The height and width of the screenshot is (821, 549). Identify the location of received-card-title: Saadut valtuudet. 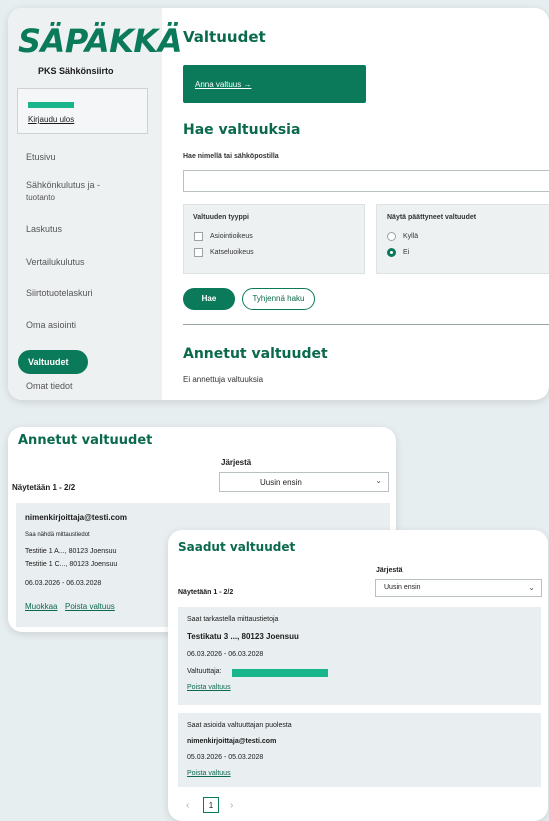
(237, 547).